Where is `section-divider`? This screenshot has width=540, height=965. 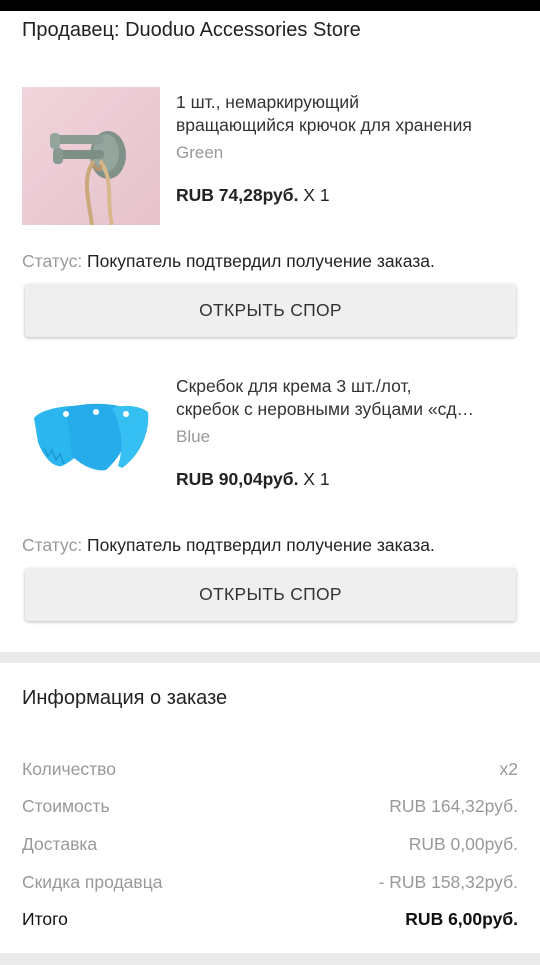 section-divider is located at coordinates (270, 657).